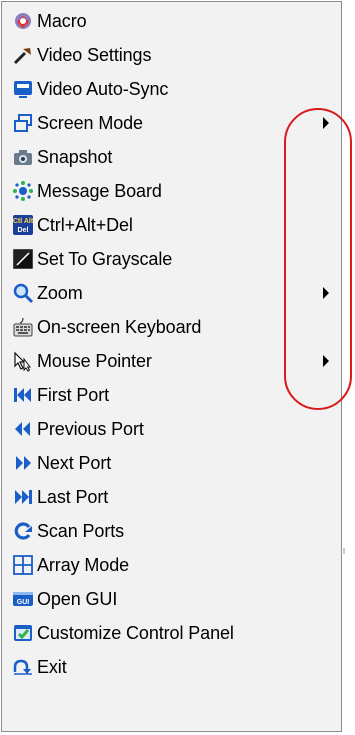 Image resolution: width=355 pixels, height=735 pixels. Describe the element at coordinates (23, 259) in the screenshot. I see `grayscale-icon` at that location.